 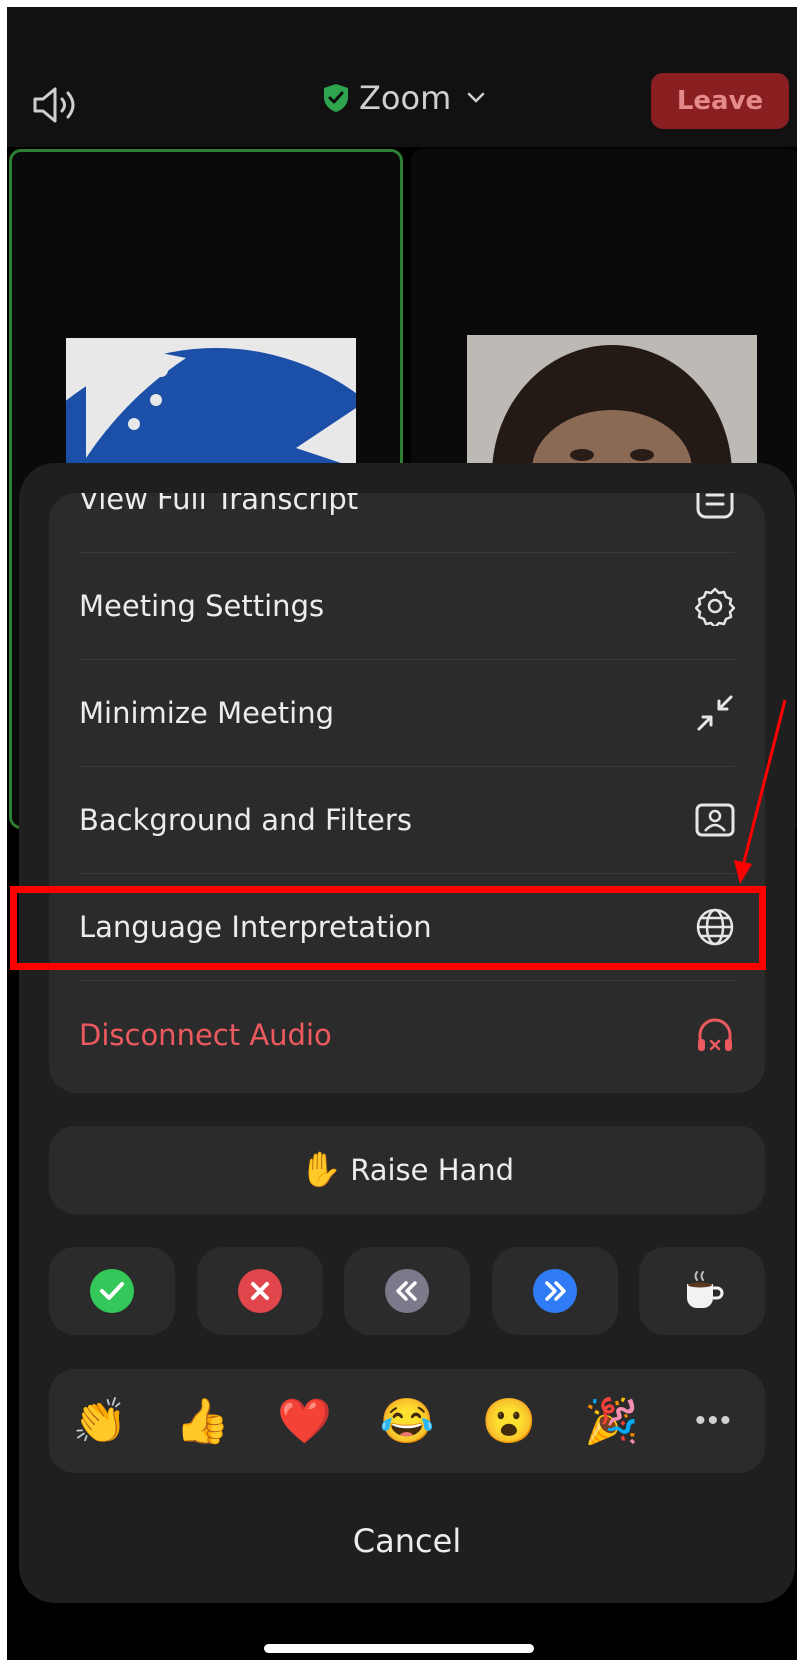 I want to click on faster-icon, so click(x=554, y=1291).